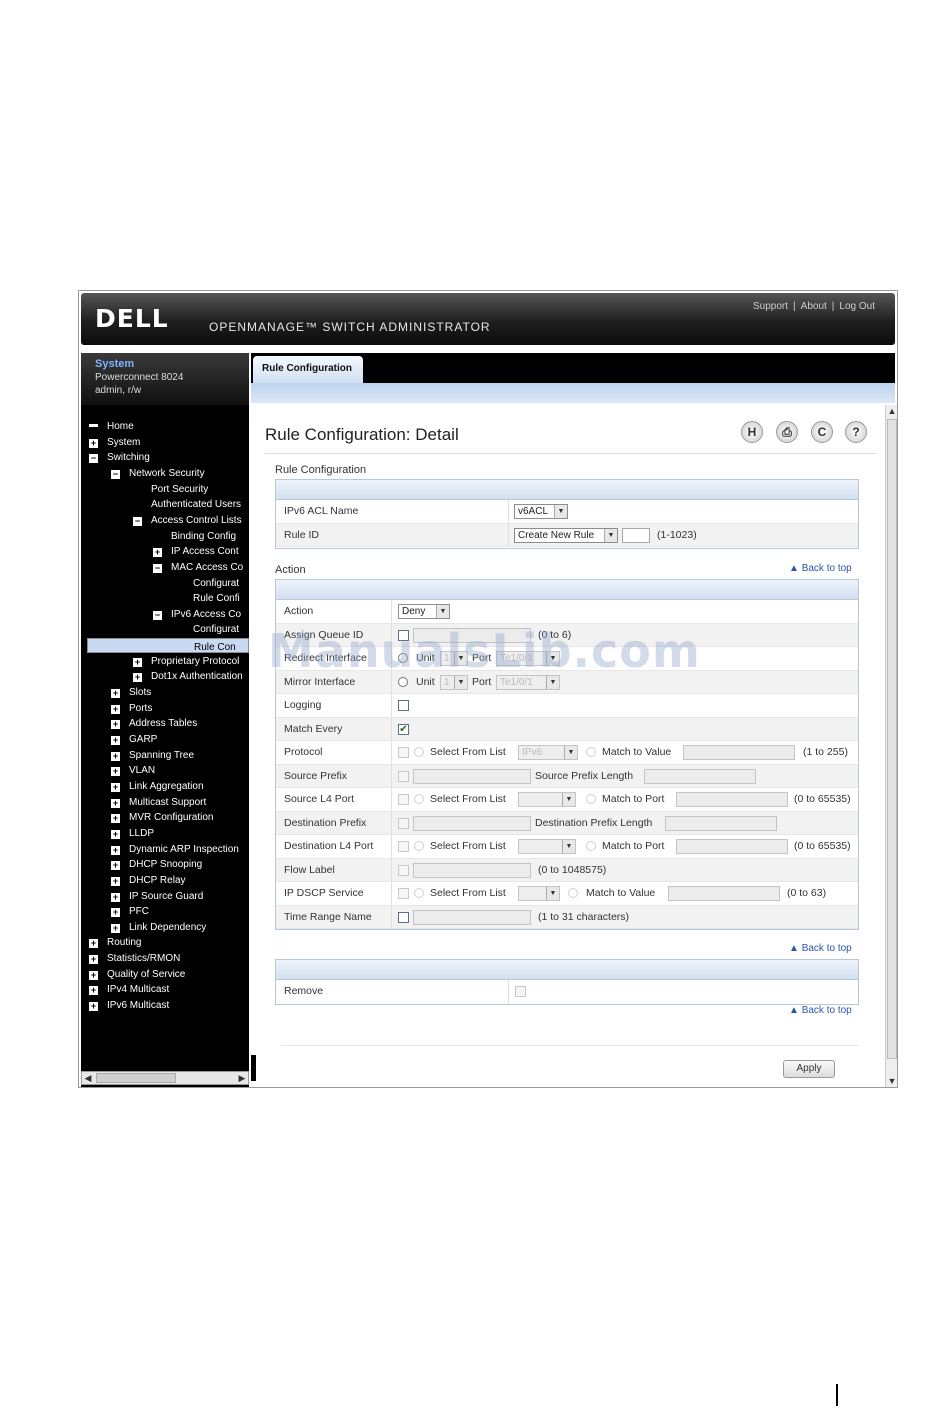 The width and height of the screenshot is (950, 1414). I want to click on ip-dscp-select: ▼, so click(539, 893).